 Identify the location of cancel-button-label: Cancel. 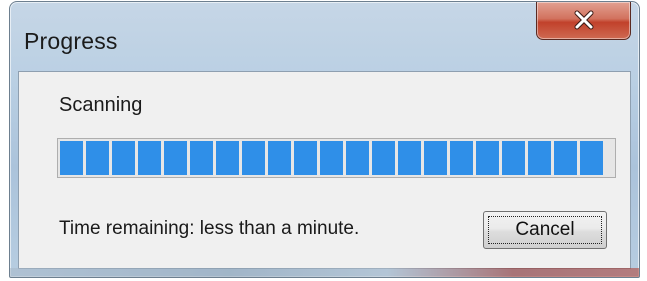
(545, 230).